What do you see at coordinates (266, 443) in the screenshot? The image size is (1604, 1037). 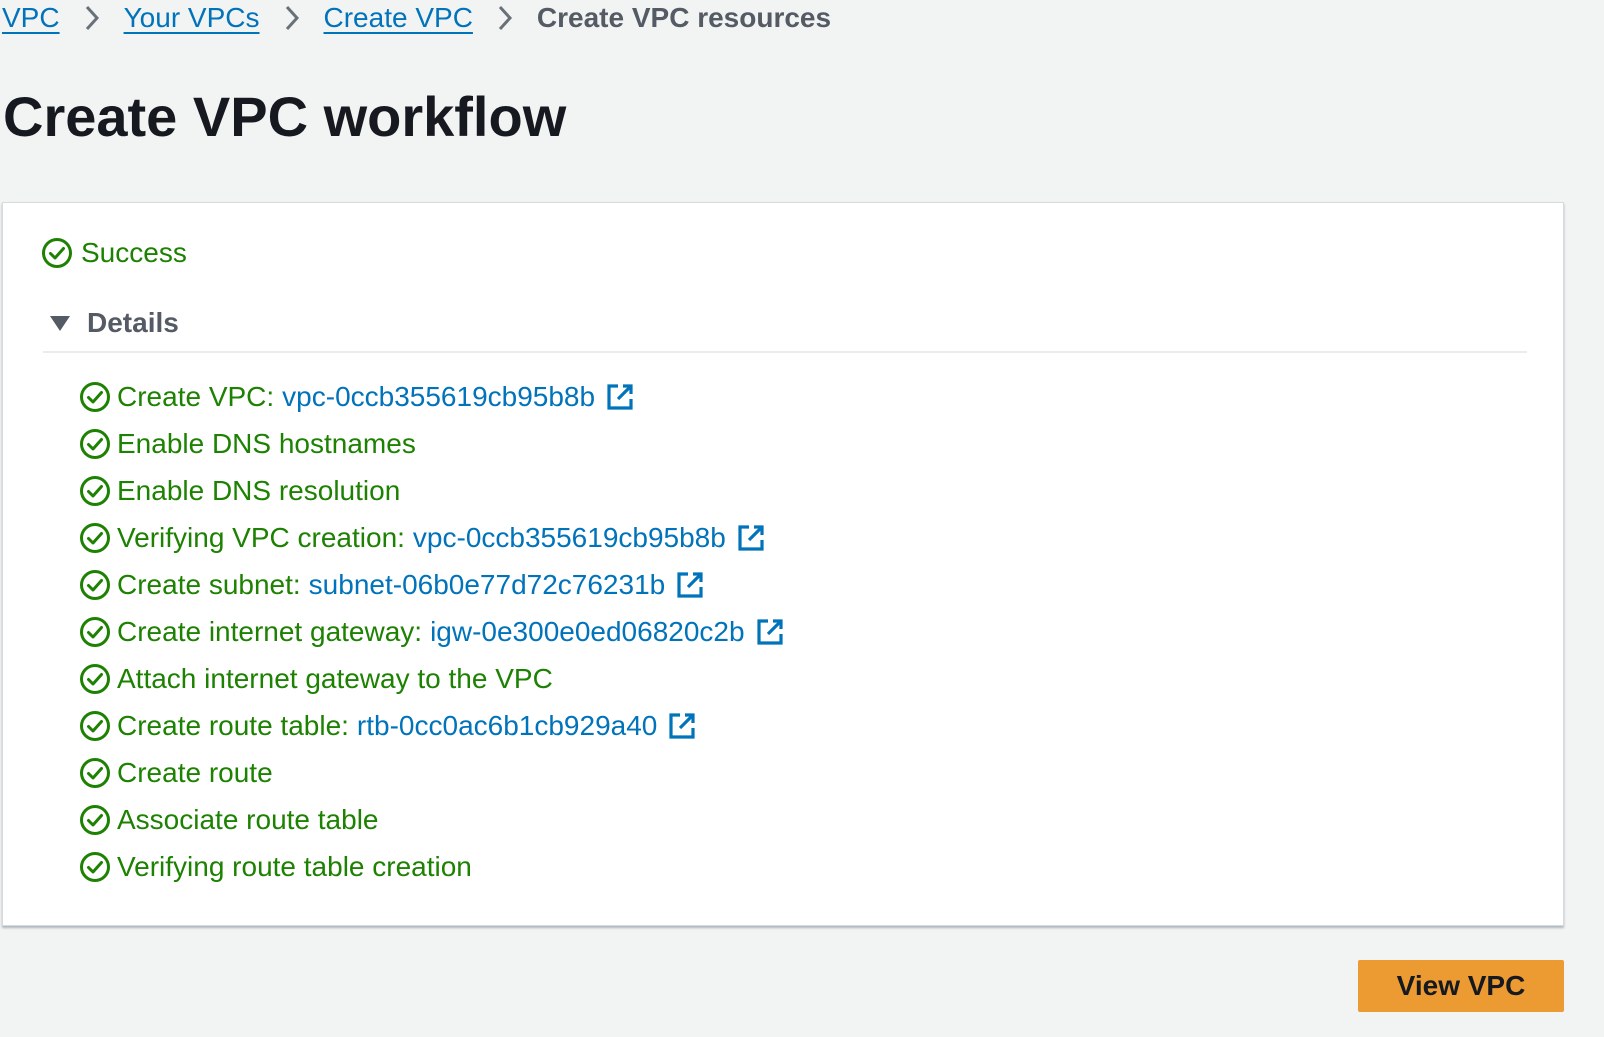 I see `step-label: Enable DNS hostnames` at bounding box center [266, 443].